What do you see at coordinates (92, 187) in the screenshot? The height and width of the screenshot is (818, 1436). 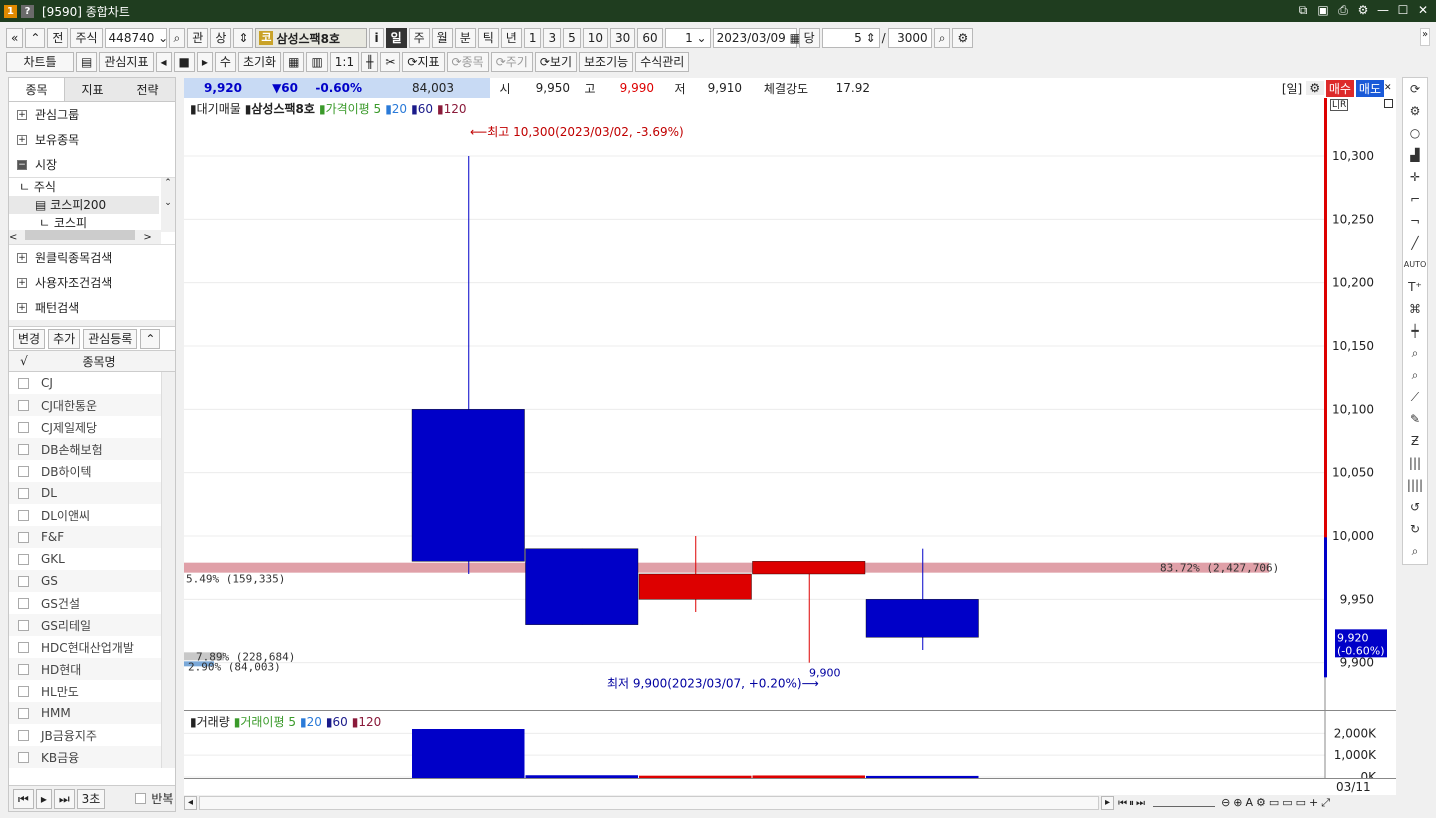 I see `subtree-stock: ㄴ 주식` at bounding box center [92, 187].